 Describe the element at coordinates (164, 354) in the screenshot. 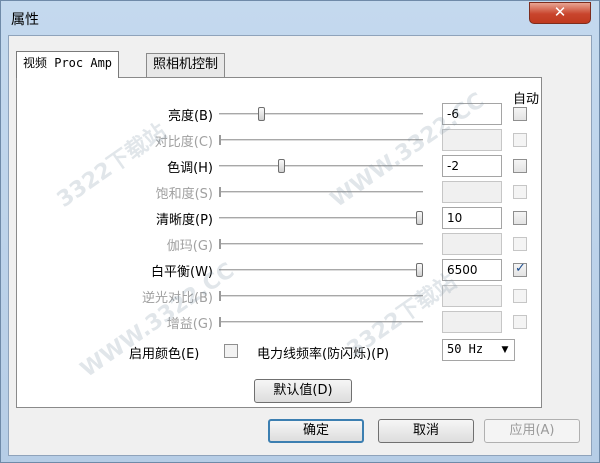

I see `enable-color-label: 启用颜色(E)` at that location.